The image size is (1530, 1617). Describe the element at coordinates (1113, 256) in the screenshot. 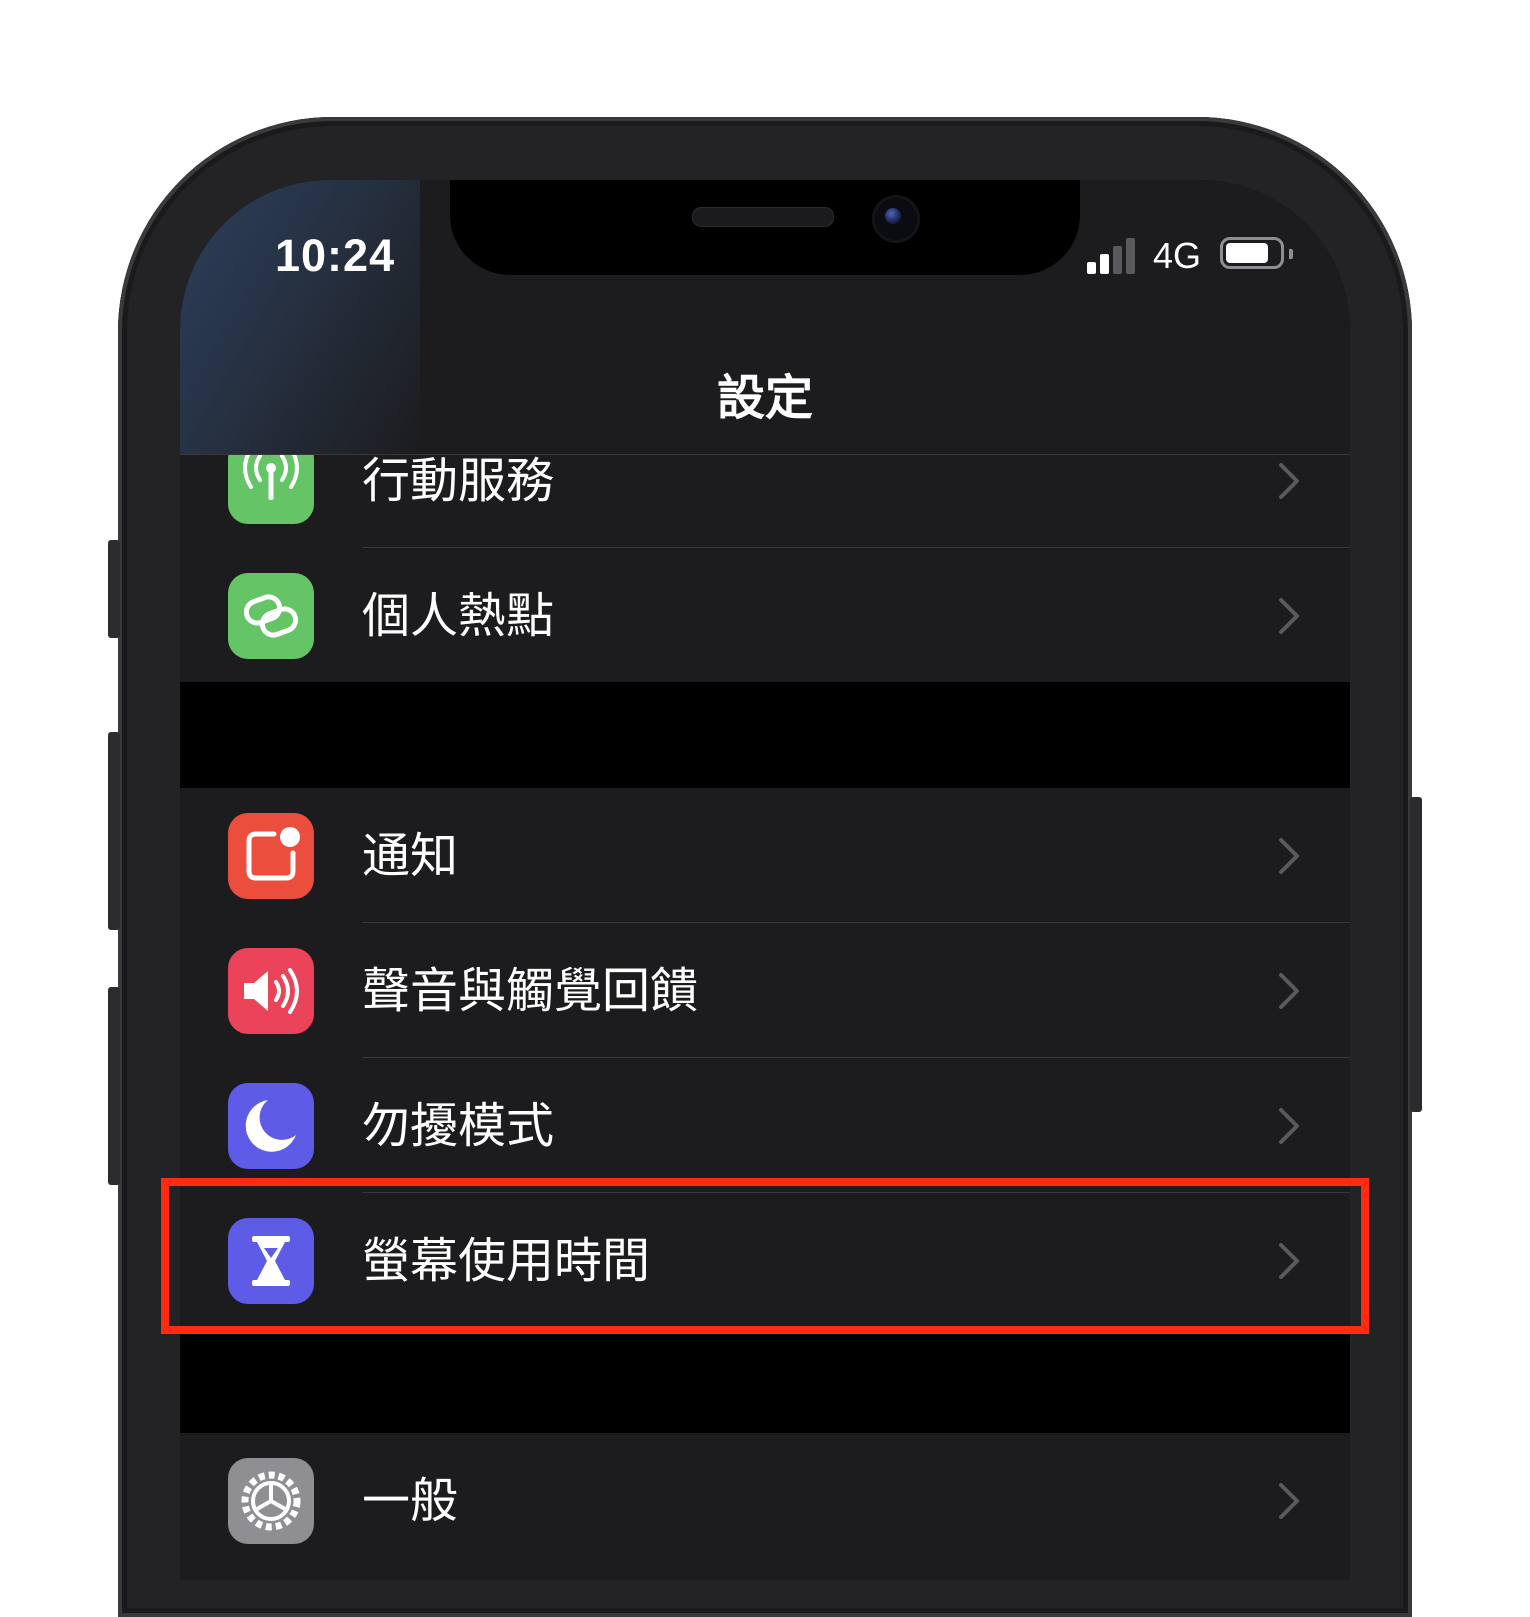

I see `signal-strength-icon` at that location.